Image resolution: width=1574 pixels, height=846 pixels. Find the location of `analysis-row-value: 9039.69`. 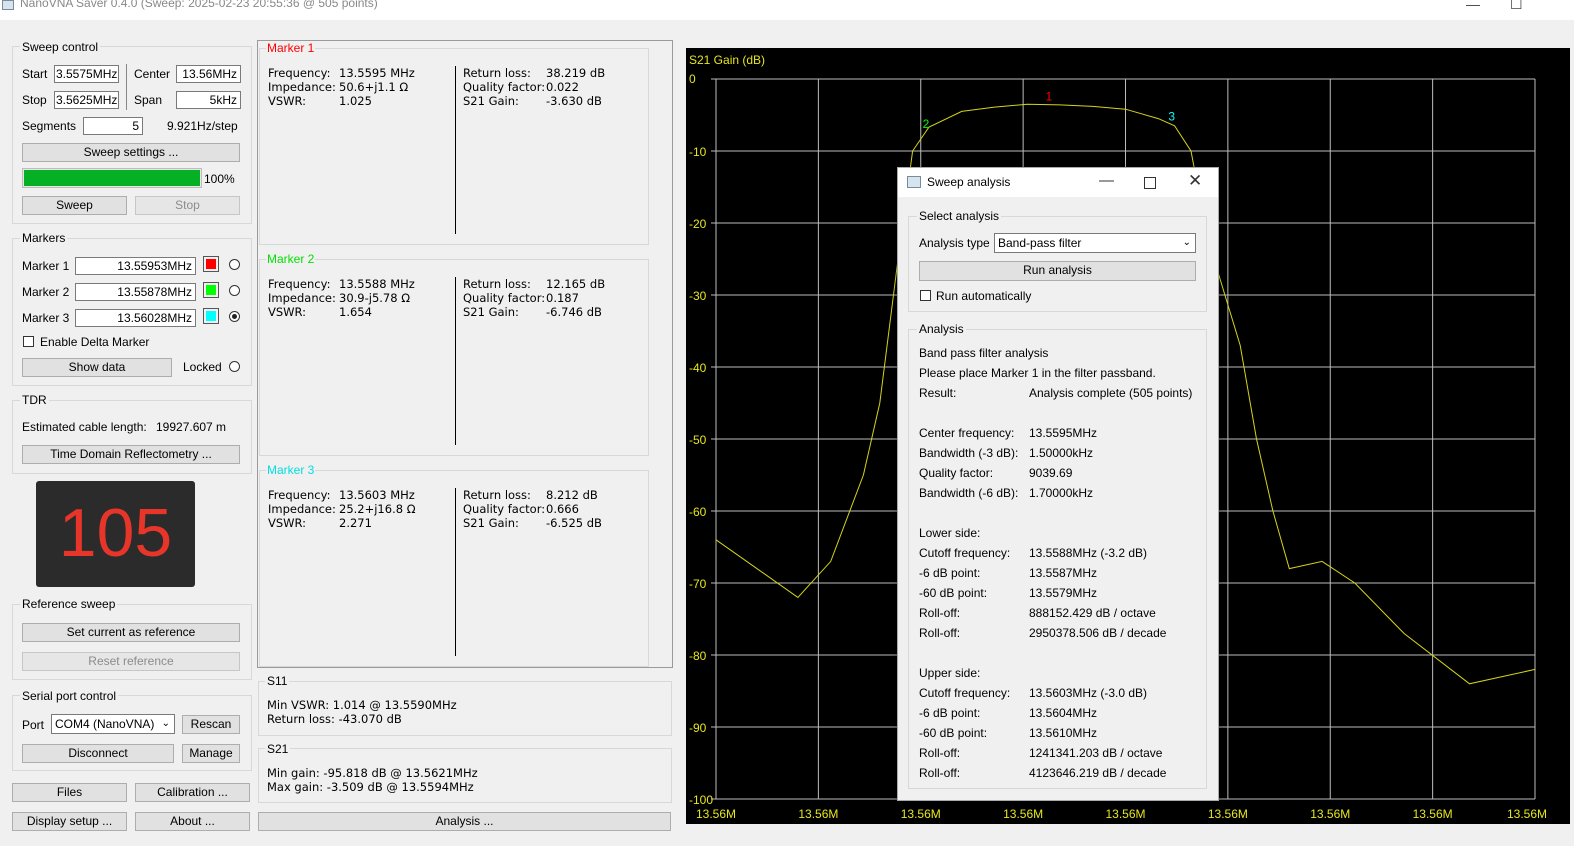

analysis-row-value: 9039.69 is located at coordinates (1051, 473).